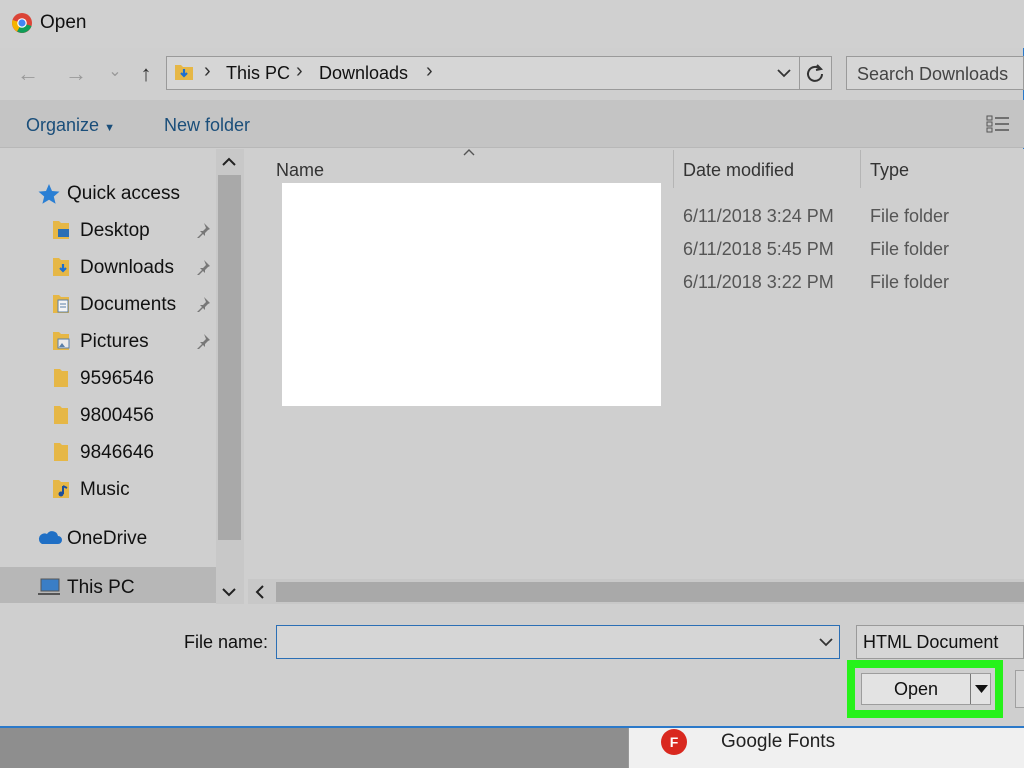  What do you see at coordinates (314, 748) in the screenshot?
I see `background-window` at bounding box center [314, 748].